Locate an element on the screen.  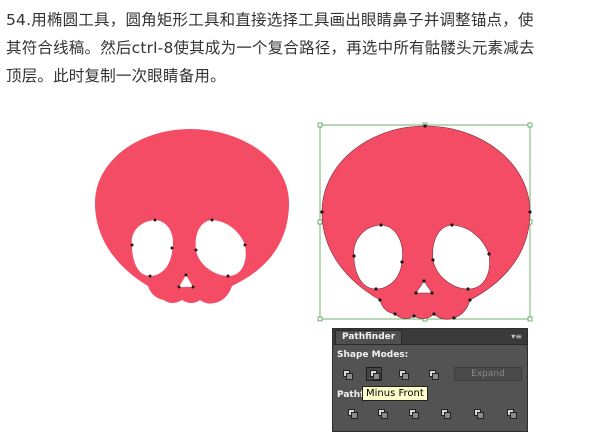
exclude-icon is located at coordinates (433, 374).